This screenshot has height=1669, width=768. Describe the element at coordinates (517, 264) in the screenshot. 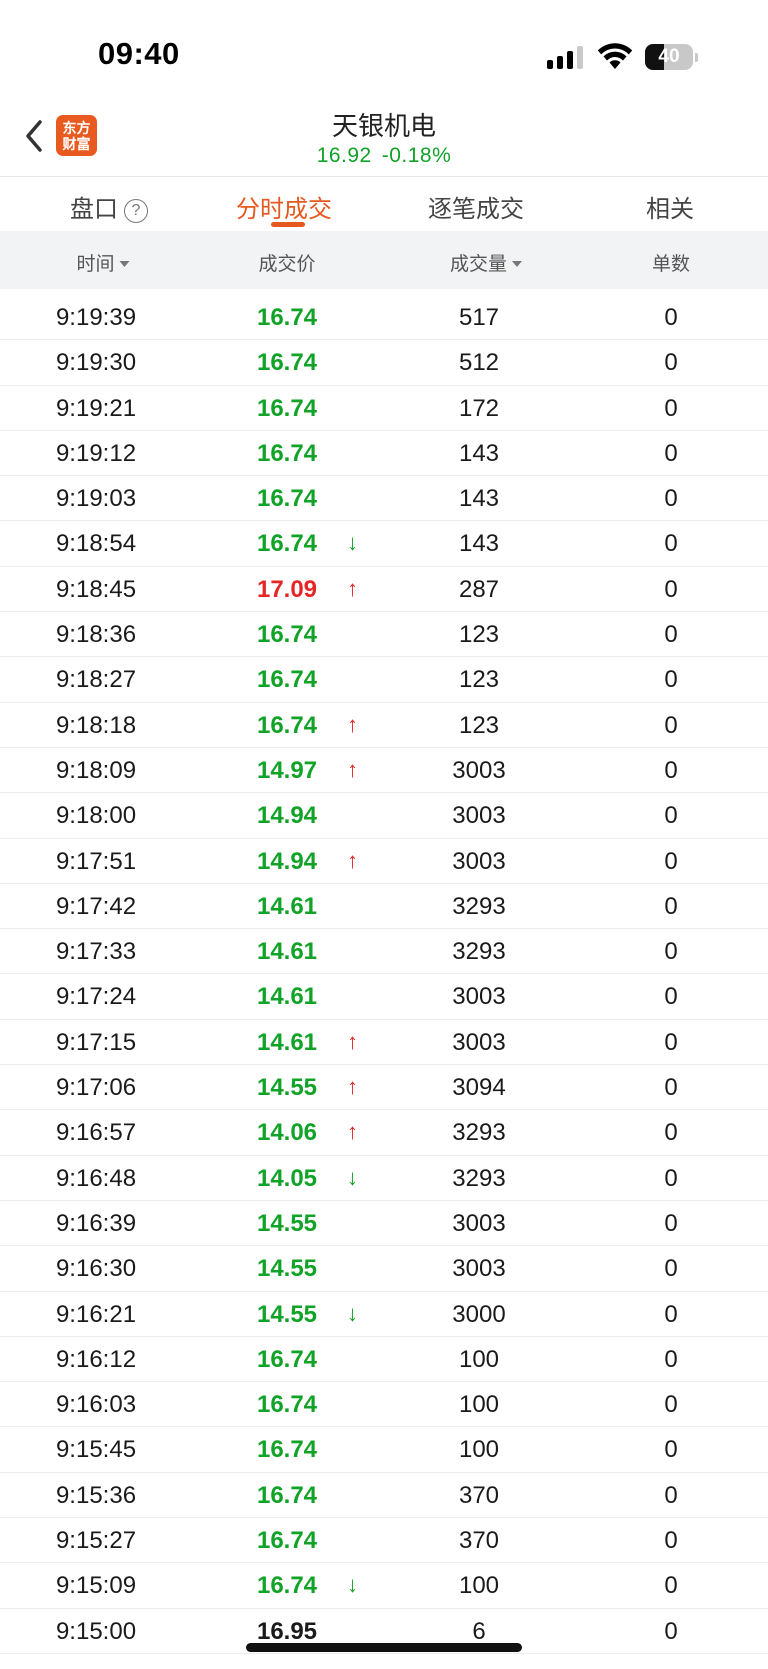

I see `sort-caret-icon` at that location.